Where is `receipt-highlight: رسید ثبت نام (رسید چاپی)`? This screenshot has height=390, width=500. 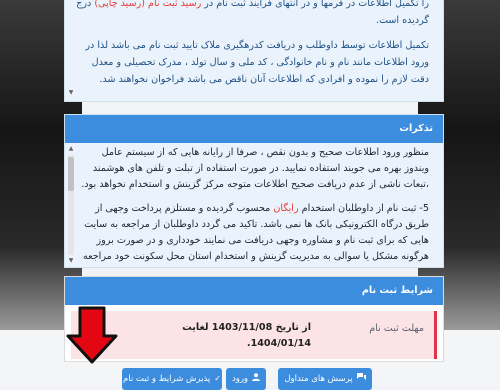 receipt-highlight: رسید ثبت نام (رسید چاپی) is located at coordinates (148, 4).